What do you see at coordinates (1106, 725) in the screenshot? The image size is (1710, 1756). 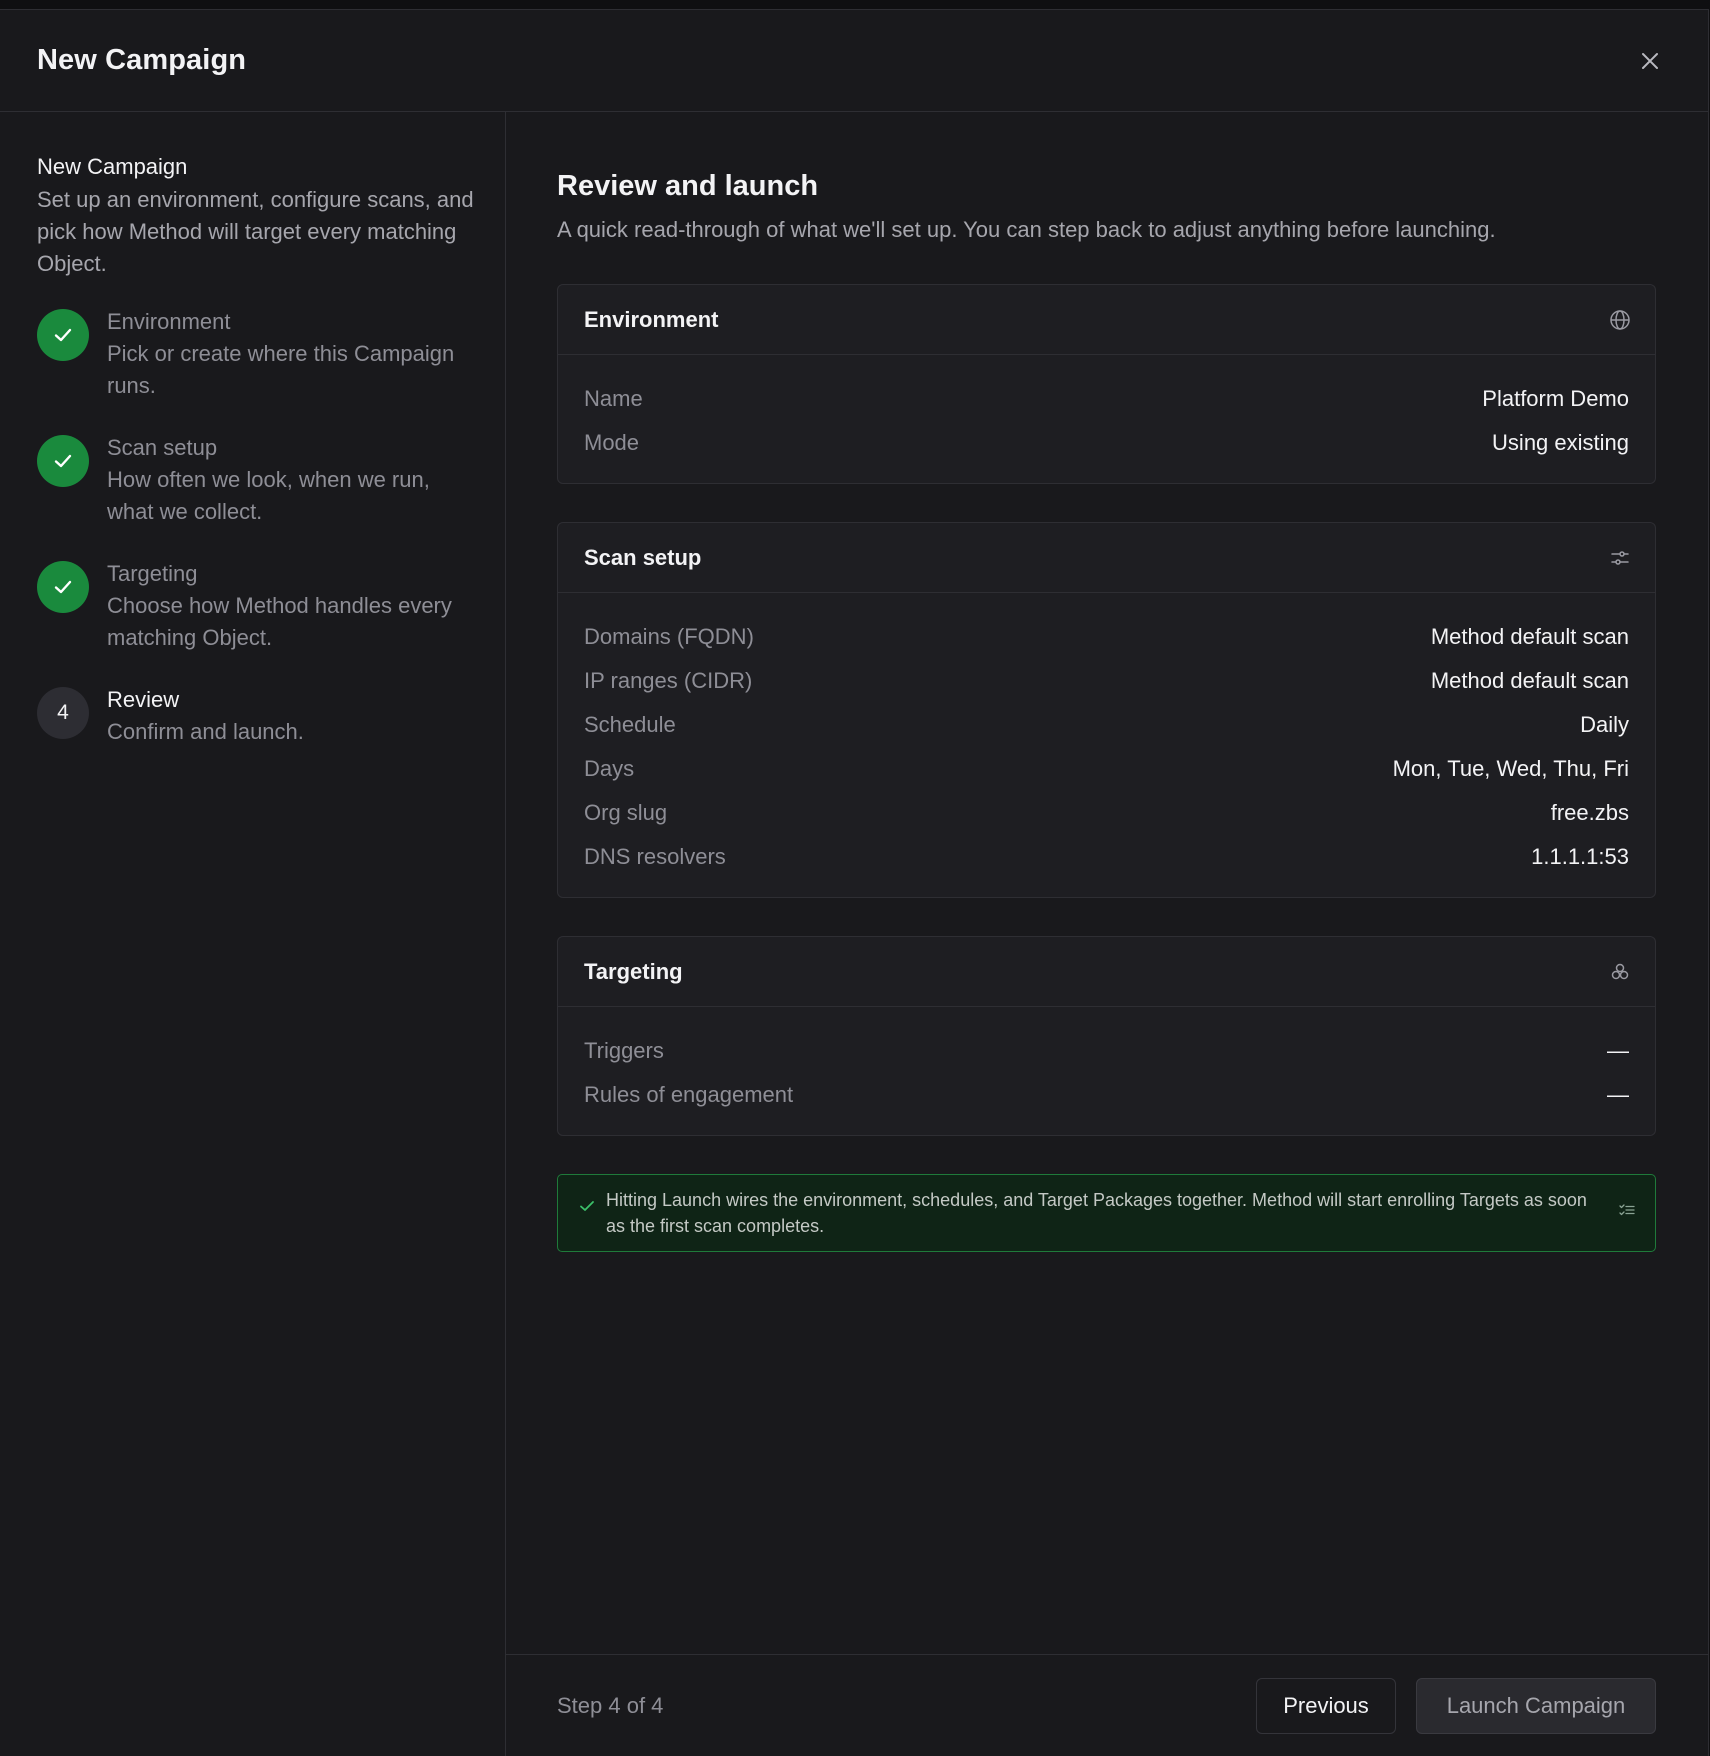 I see `summary-row: Schedule Daily` at bounding box center [1106, 725].